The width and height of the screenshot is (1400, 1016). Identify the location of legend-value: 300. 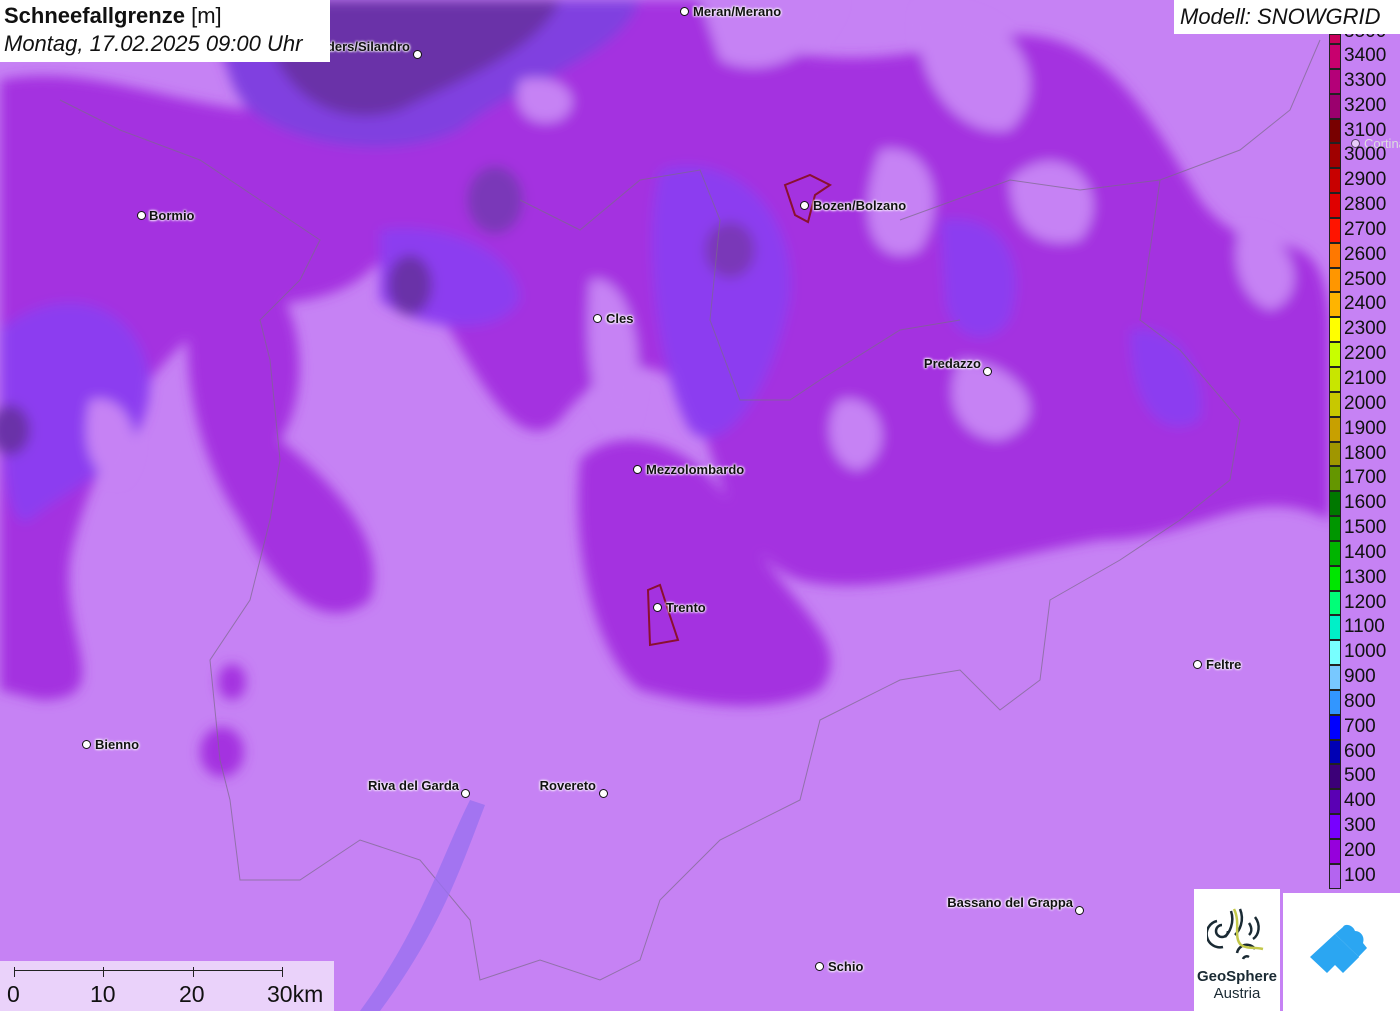
(1360, 826).